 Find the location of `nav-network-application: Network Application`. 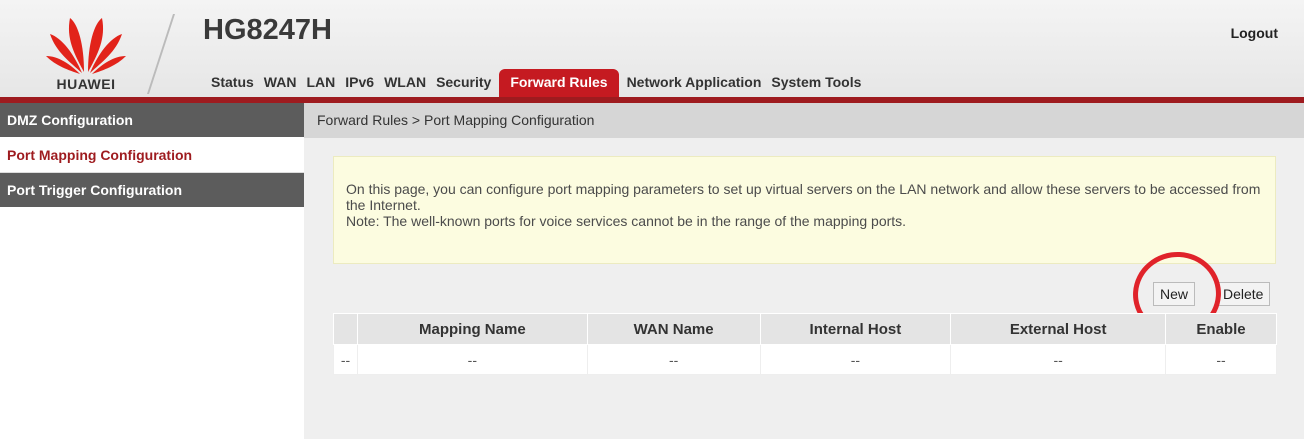

nav-network-application: Network Application is located at coordinates (694, 85).